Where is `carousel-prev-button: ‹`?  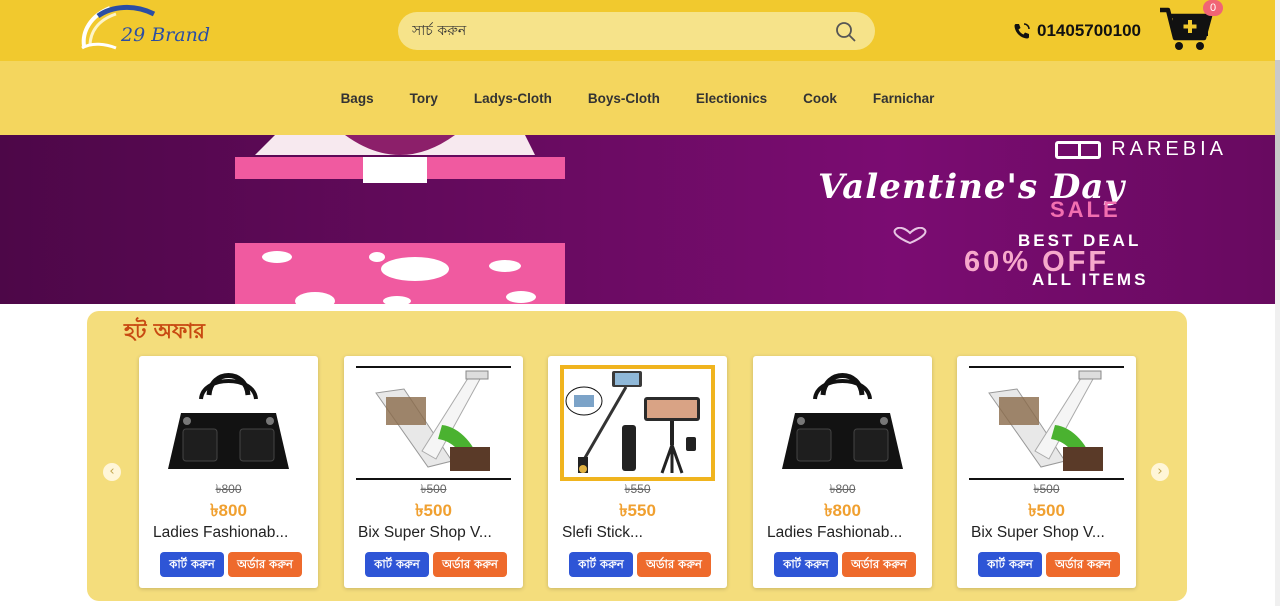 carousel-prev-button: ‹ is located at coordinates (112, 472).